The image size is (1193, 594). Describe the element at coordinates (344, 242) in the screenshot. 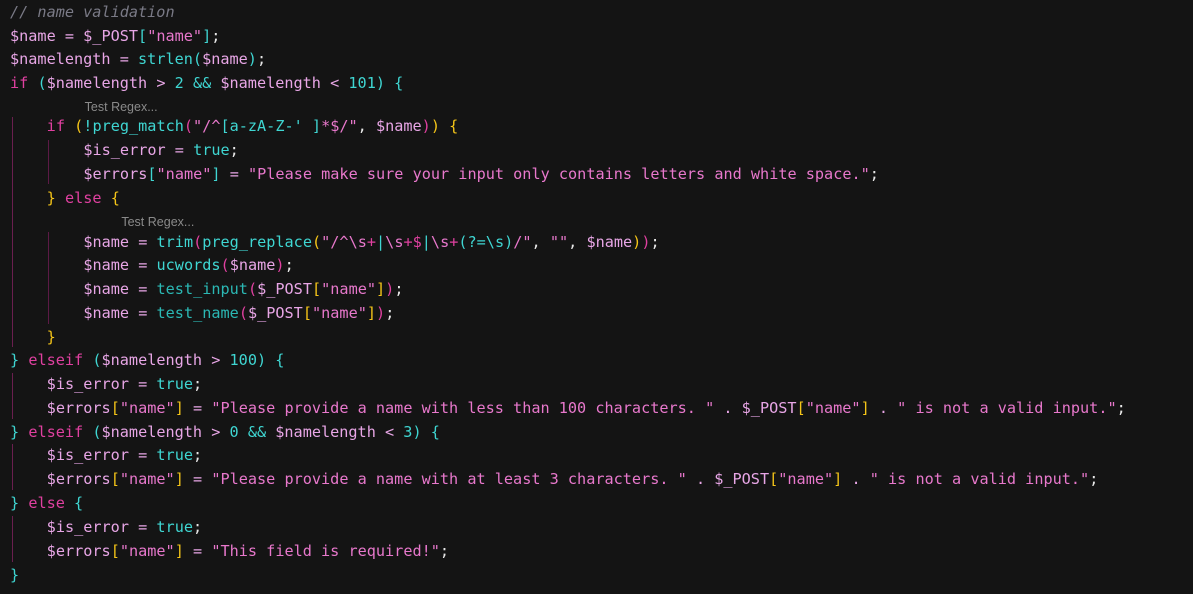

I see `code-token-str: "/^\s` at that location.